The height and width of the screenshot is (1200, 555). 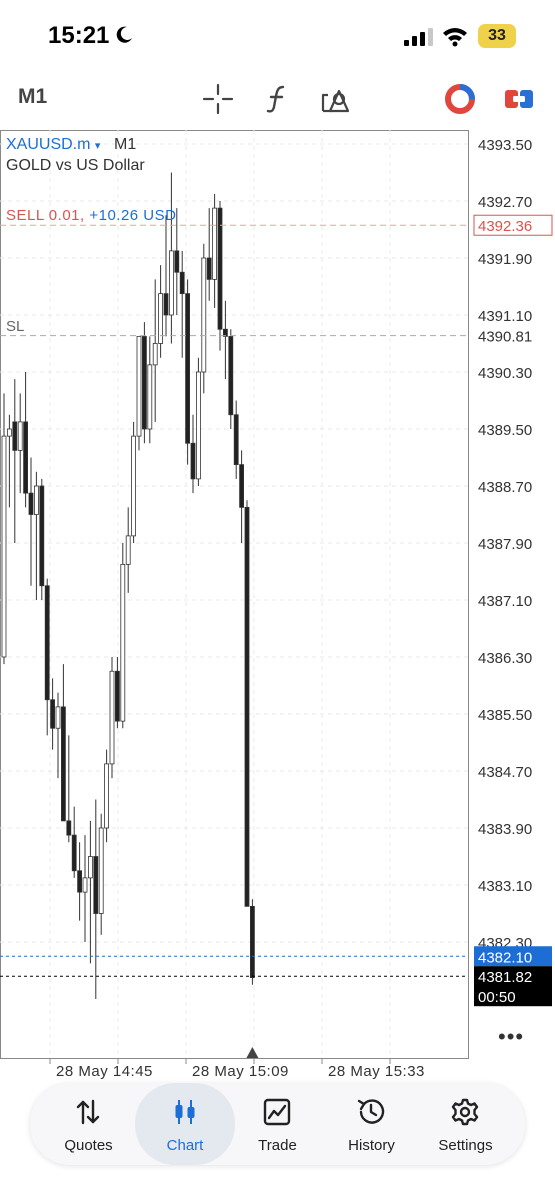 What do you see at coordinates (505, 601) in the screenshot?
I see `price-tick-label: 4387.10` at bounding box center [505, 601].